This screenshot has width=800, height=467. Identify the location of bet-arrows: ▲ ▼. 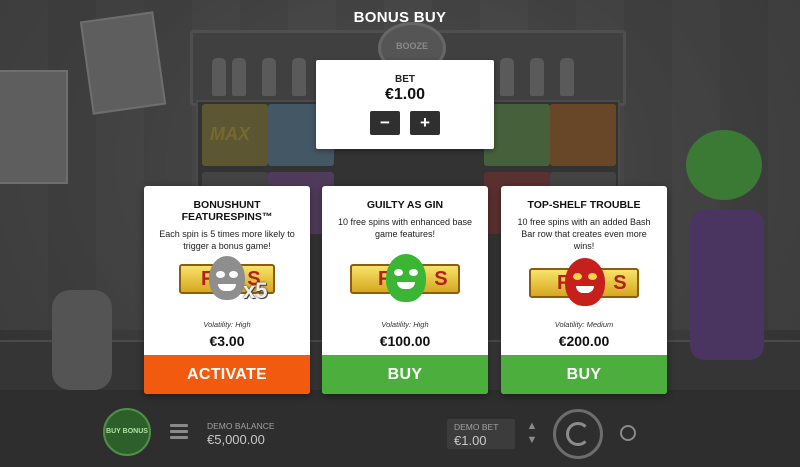
(532, 434).